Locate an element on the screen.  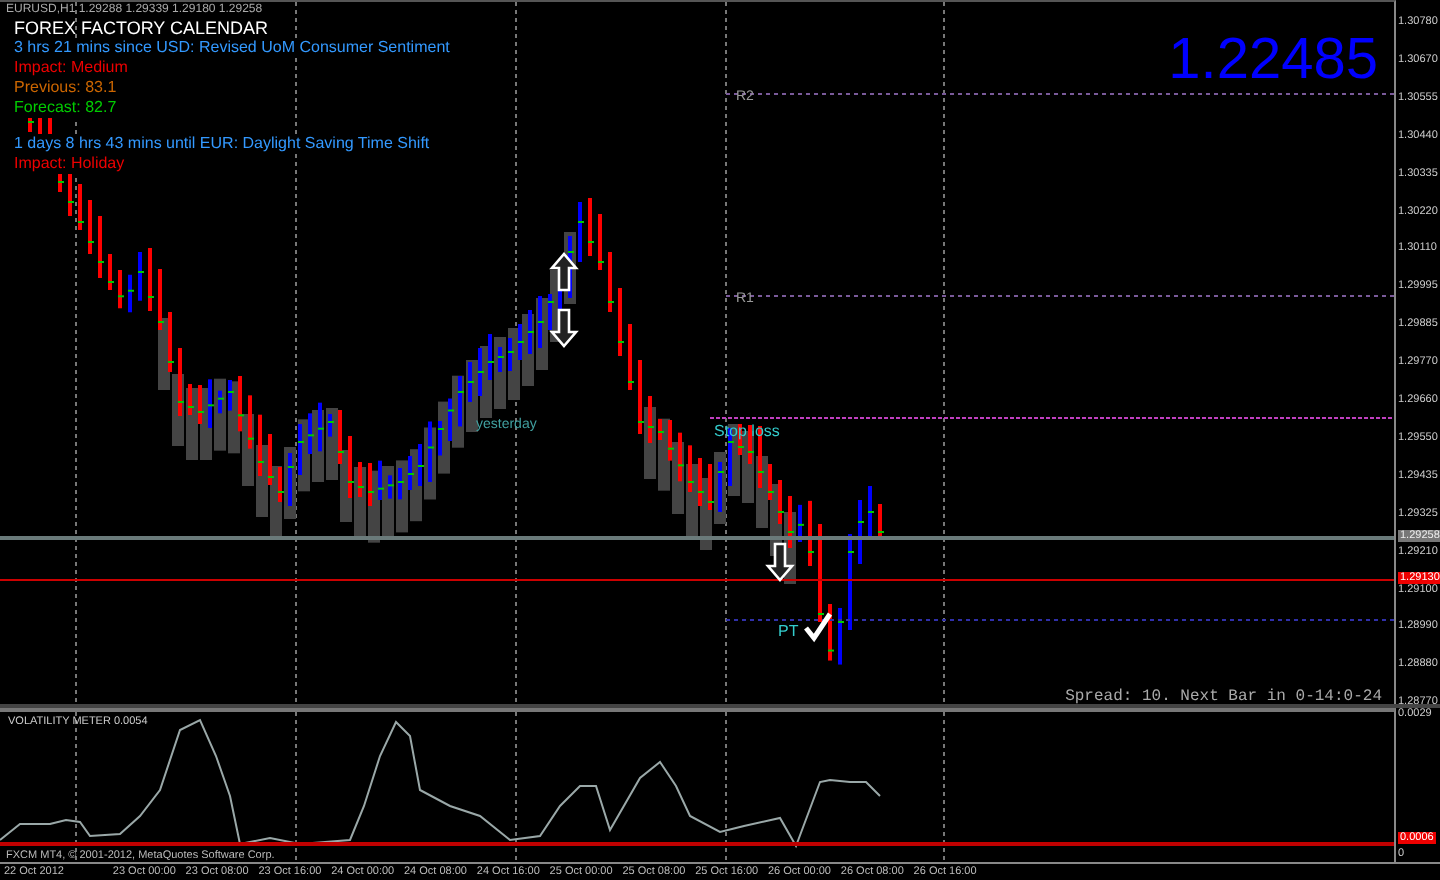
chart-annotation: PT is located at coordinates (788, 632).